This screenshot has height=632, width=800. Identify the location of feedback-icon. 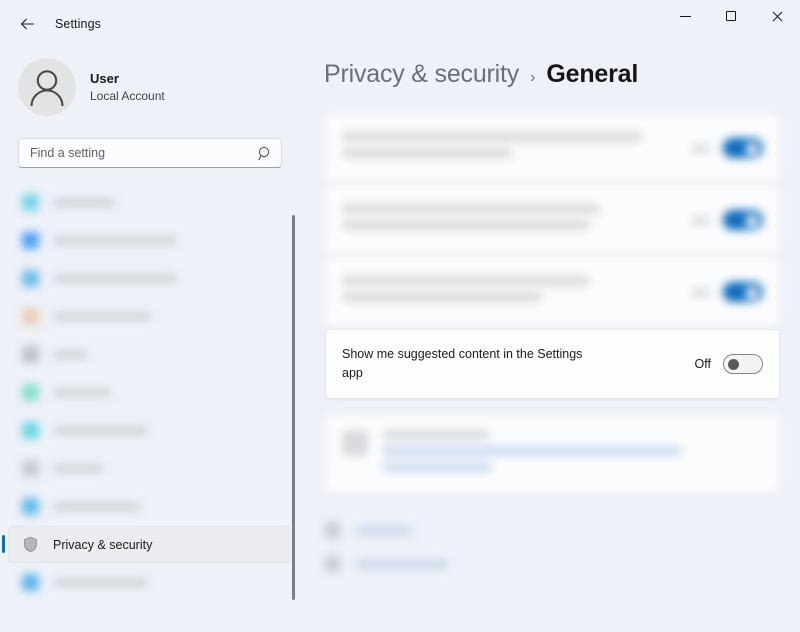
(332, 564).